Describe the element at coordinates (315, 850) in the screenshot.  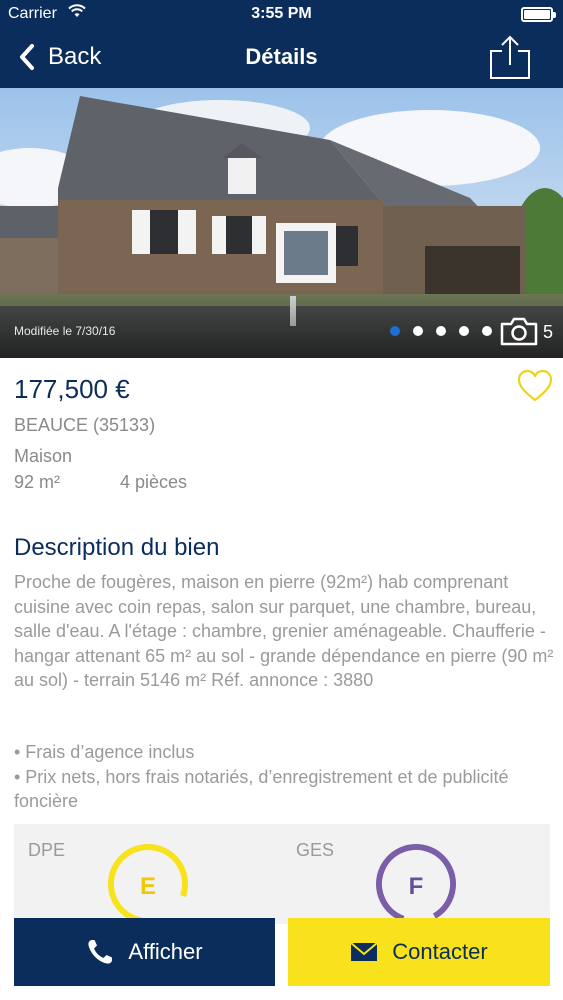
I see `ges-label: GES` at that location.